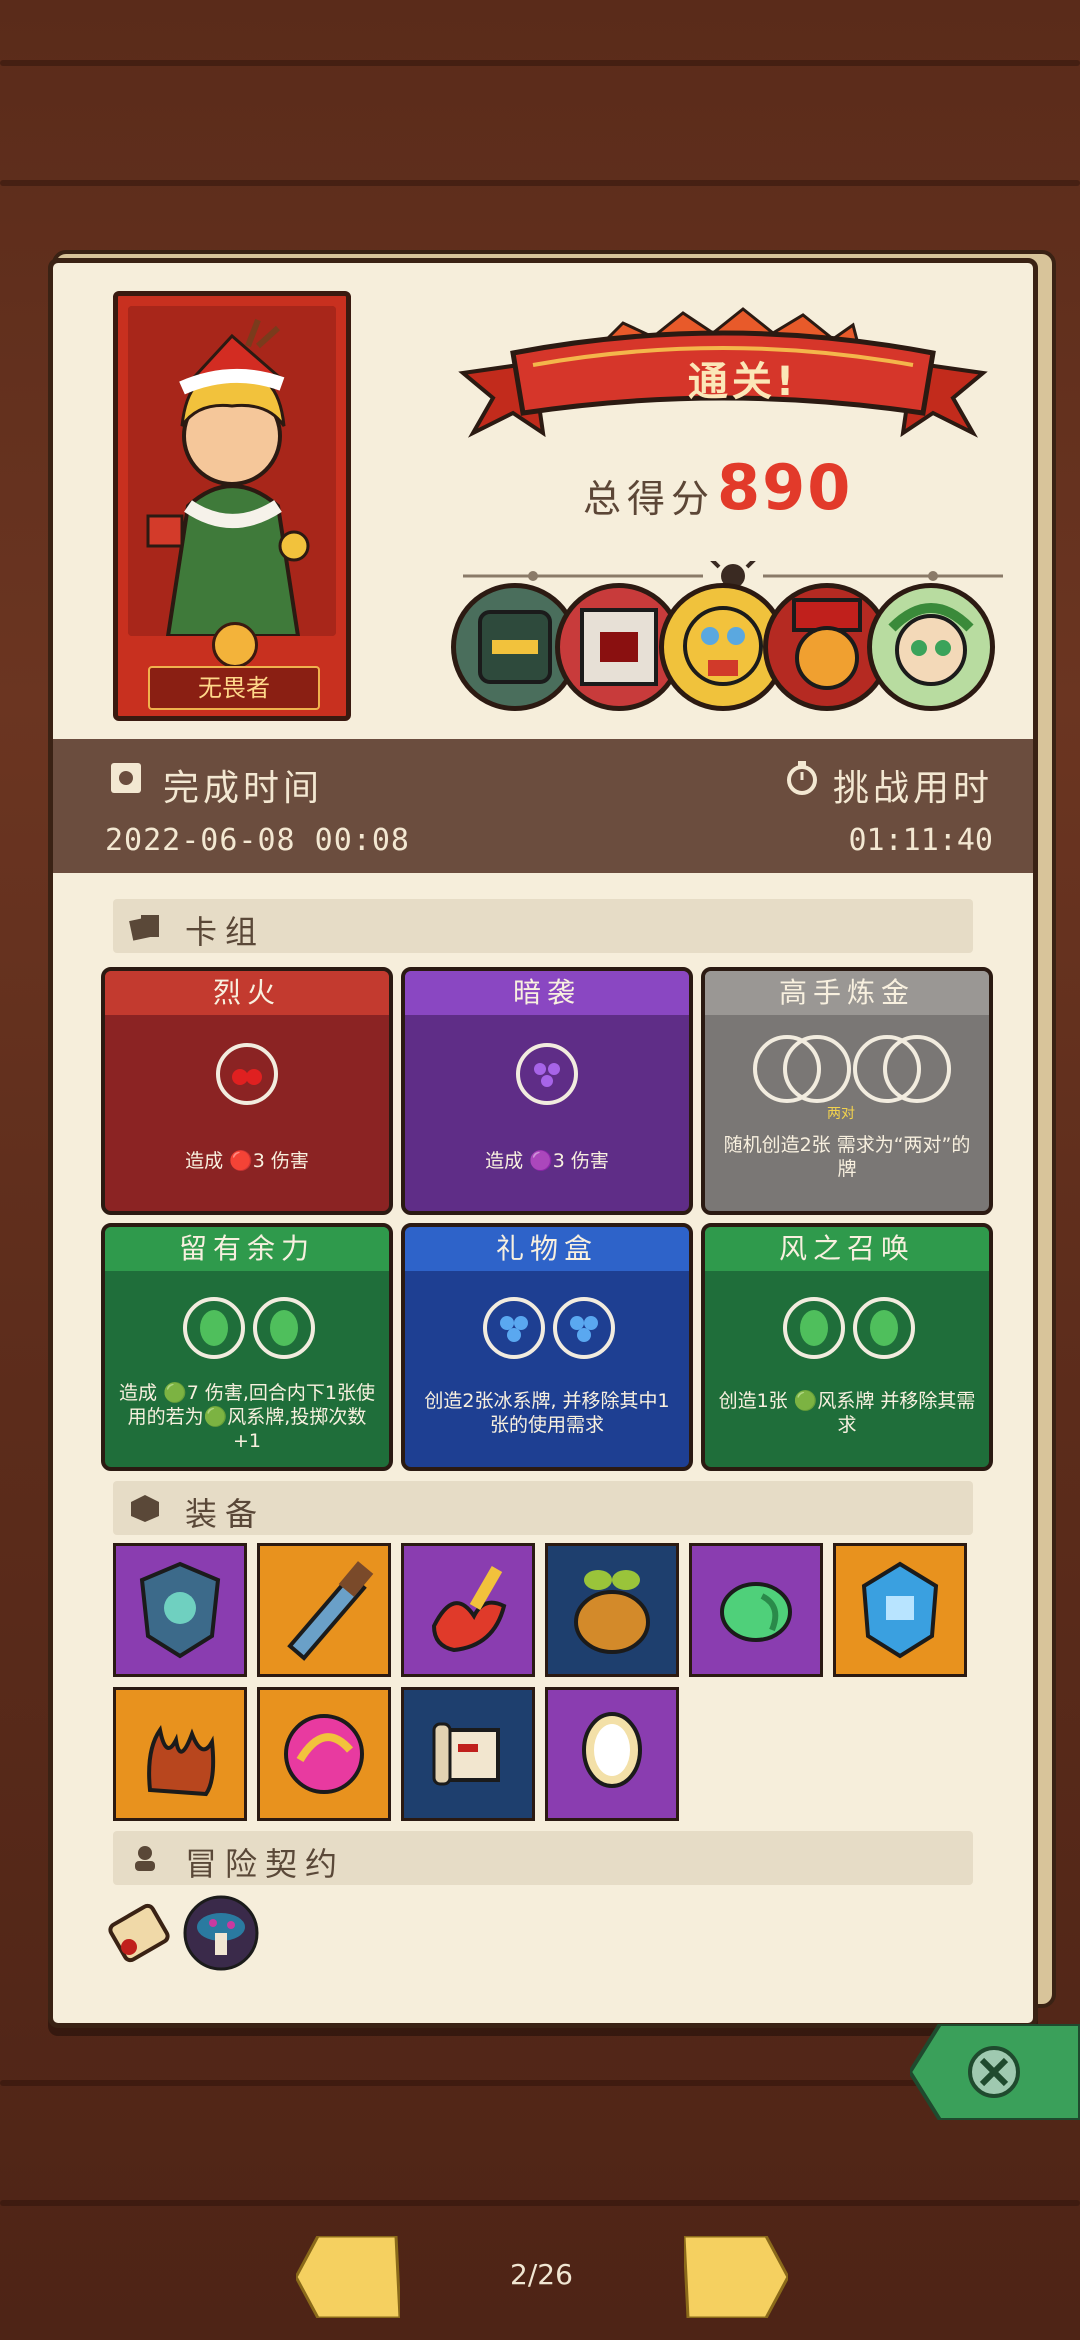  What do you see at coordinates (847, 1413) in the screenshot?
I see `card-description: 创造1张 🟢风系牌 并移除其需求` at bounding box center [847, 1413].